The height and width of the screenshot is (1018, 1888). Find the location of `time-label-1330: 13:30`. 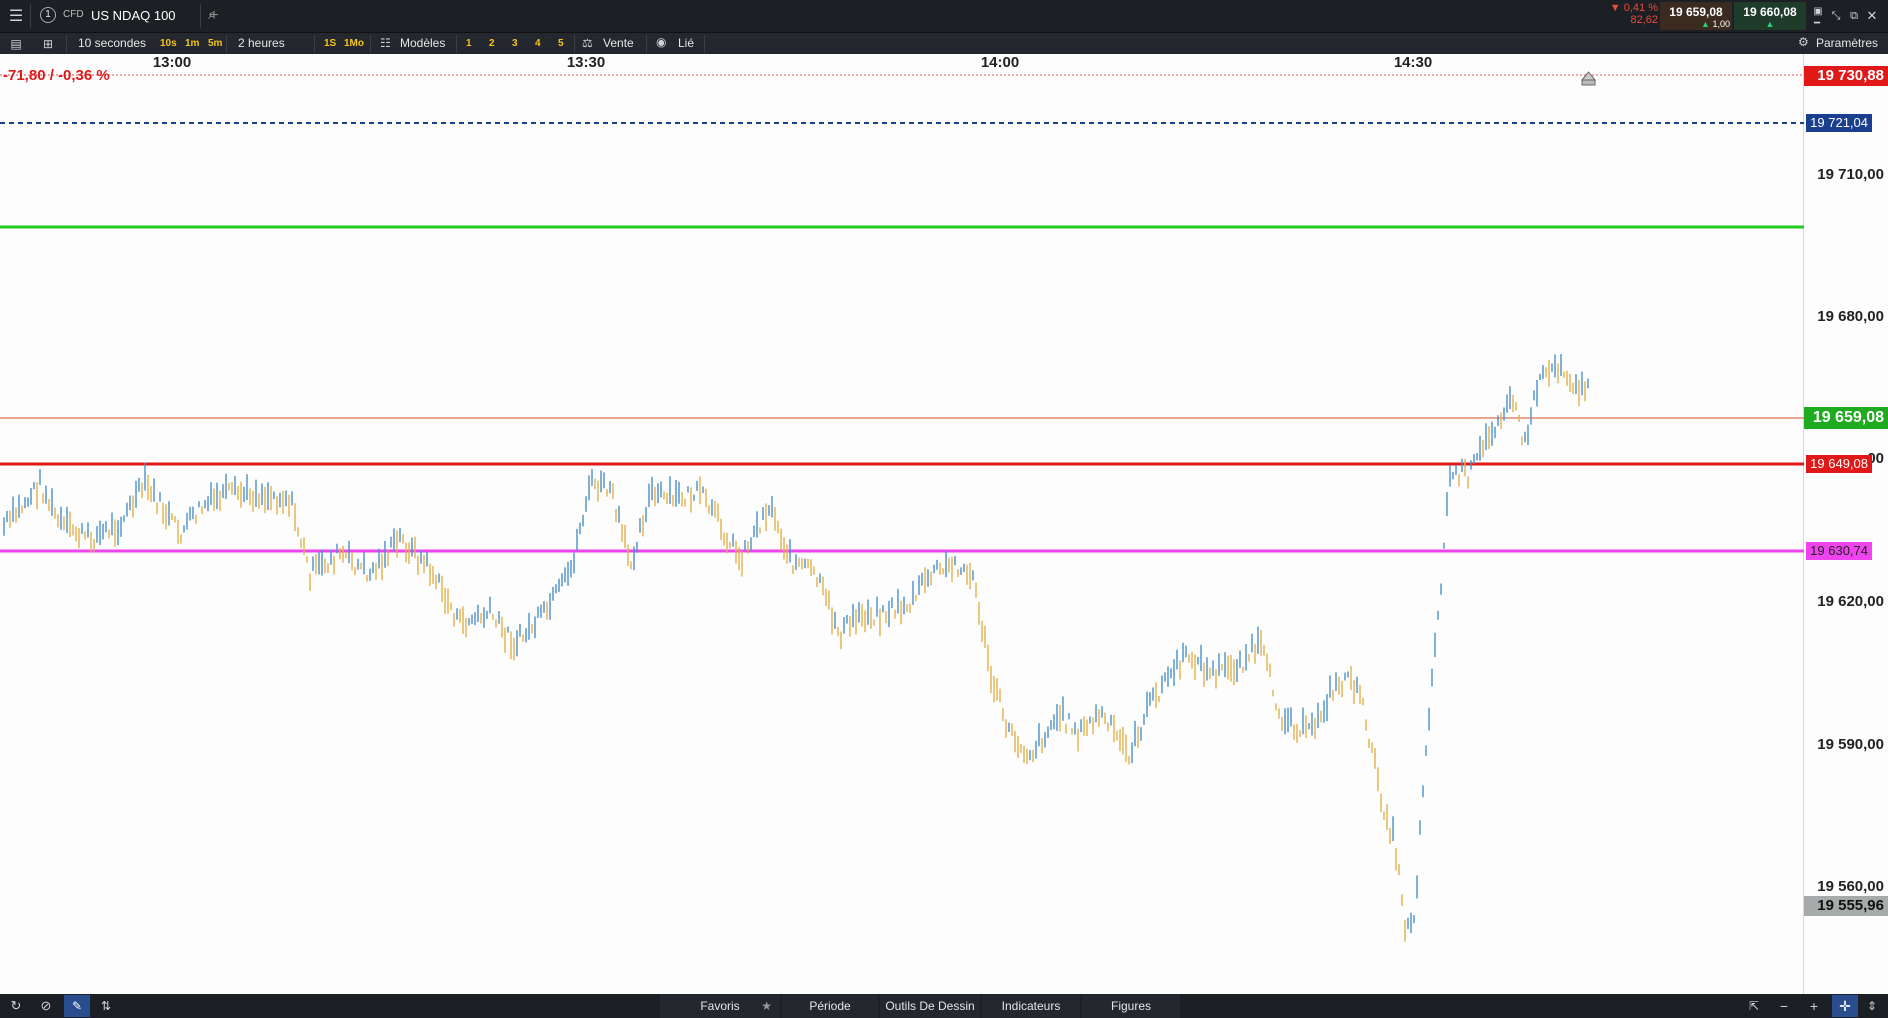

time-label-1330: 13:30 is located at coordinates (586, 62).